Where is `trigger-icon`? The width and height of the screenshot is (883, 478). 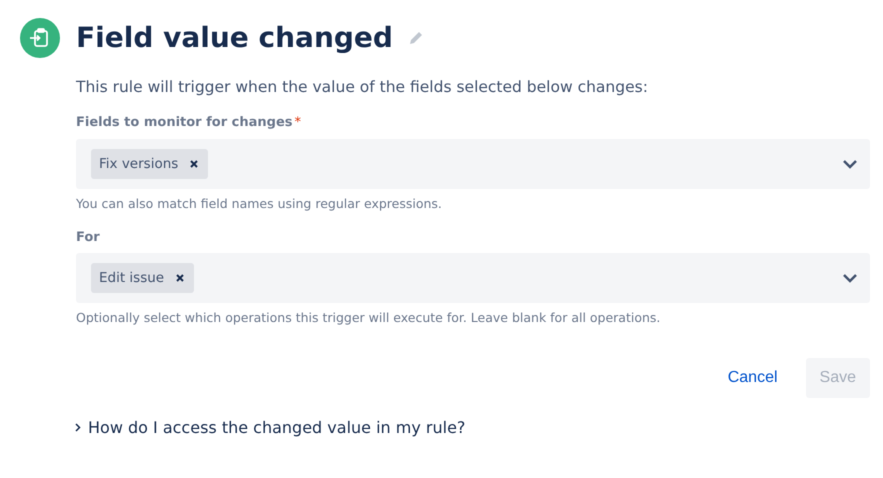 trigger-icon is located at coordinates (40, 38).